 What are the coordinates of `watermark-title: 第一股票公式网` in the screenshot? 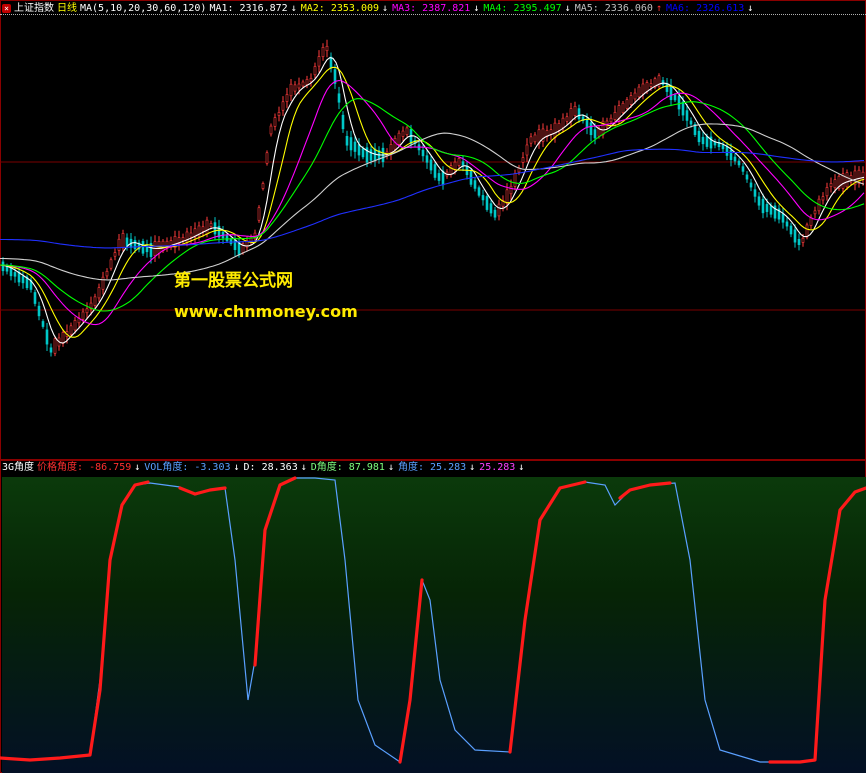 It's located at (233, 281).